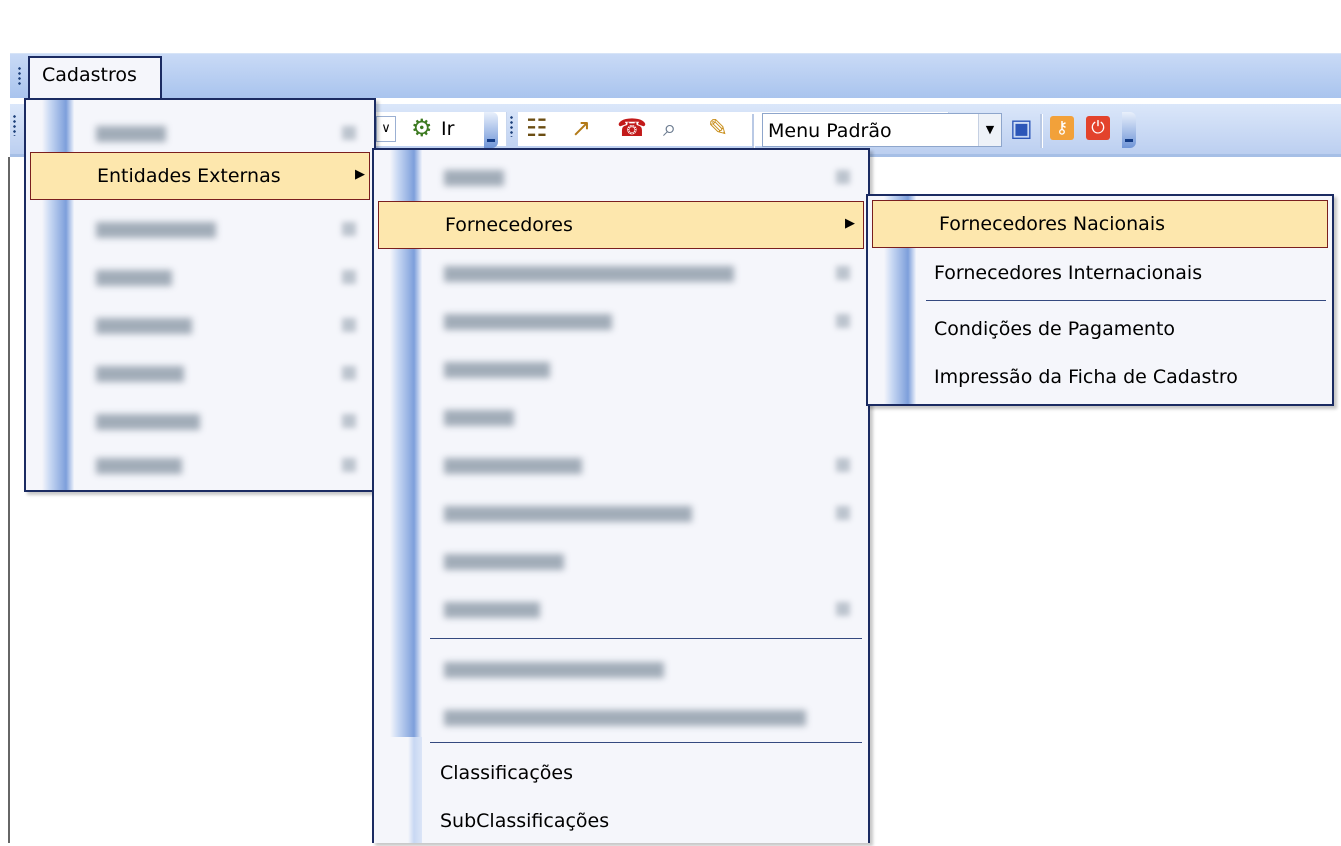 The width and height of the screenshot is (1341, 846). I want to click on toolbar-grip, so click(14, 125).